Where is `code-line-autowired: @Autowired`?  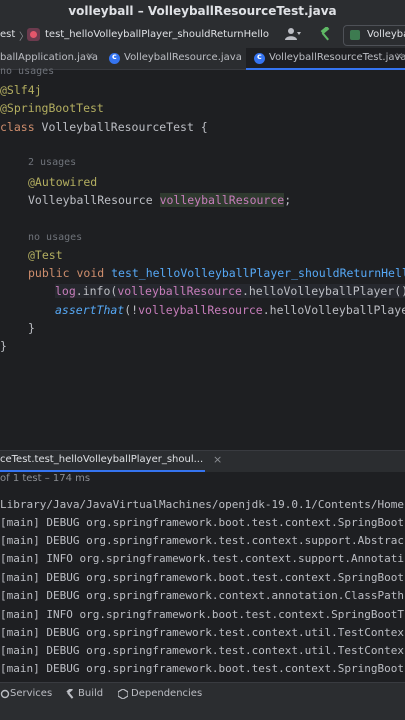
code-line-autowired: @Autowired is located at coordinates (63, 182).